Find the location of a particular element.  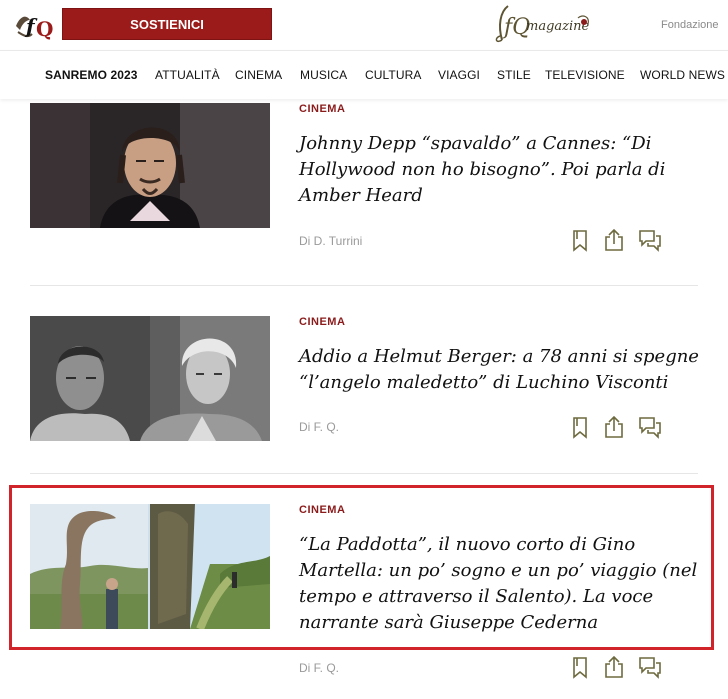

nav-item-stile: STILE is located at coordinates (514, 75).